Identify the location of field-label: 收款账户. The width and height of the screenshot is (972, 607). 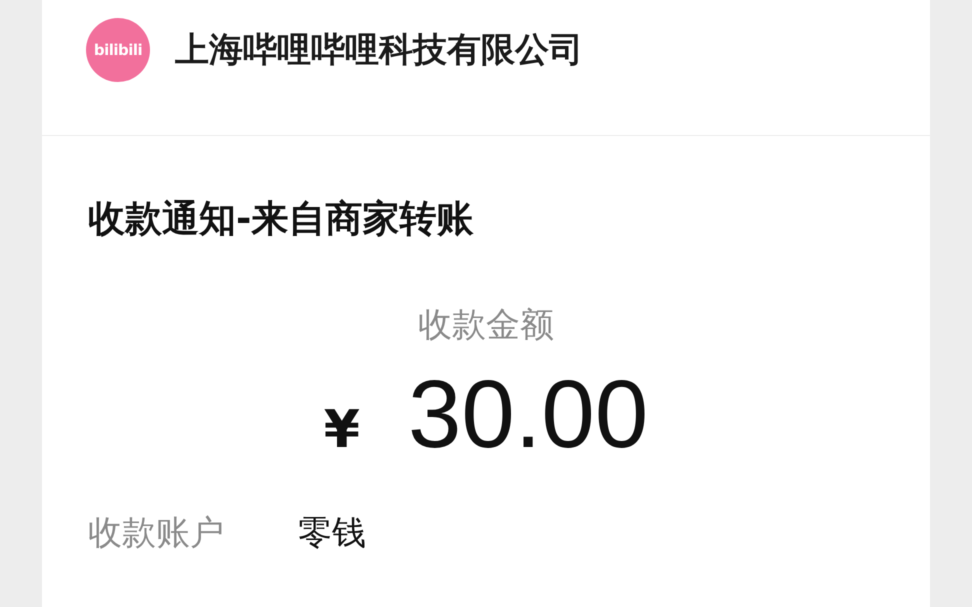
(156, 533).